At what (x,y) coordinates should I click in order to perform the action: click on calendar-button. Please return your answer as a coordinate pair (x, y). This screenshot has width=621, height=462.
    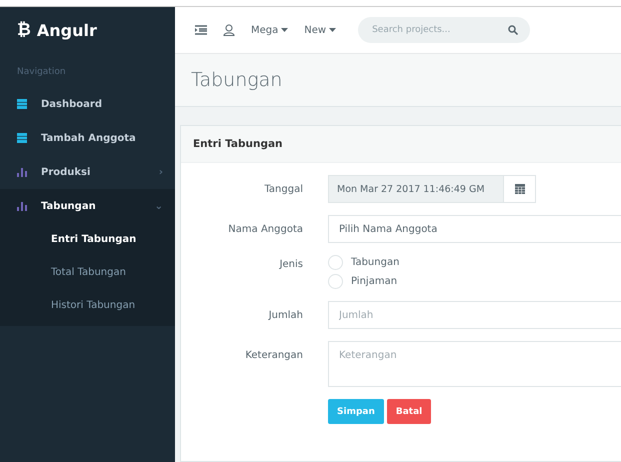
    Looking at the image, I should click on (520, 189).